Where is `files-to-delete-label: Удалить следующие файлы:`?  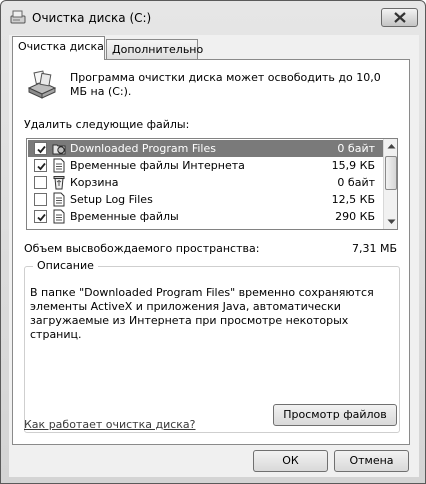 files-to-delete-label: Удалить следующие файлы: is located at coordinates (107, 124).